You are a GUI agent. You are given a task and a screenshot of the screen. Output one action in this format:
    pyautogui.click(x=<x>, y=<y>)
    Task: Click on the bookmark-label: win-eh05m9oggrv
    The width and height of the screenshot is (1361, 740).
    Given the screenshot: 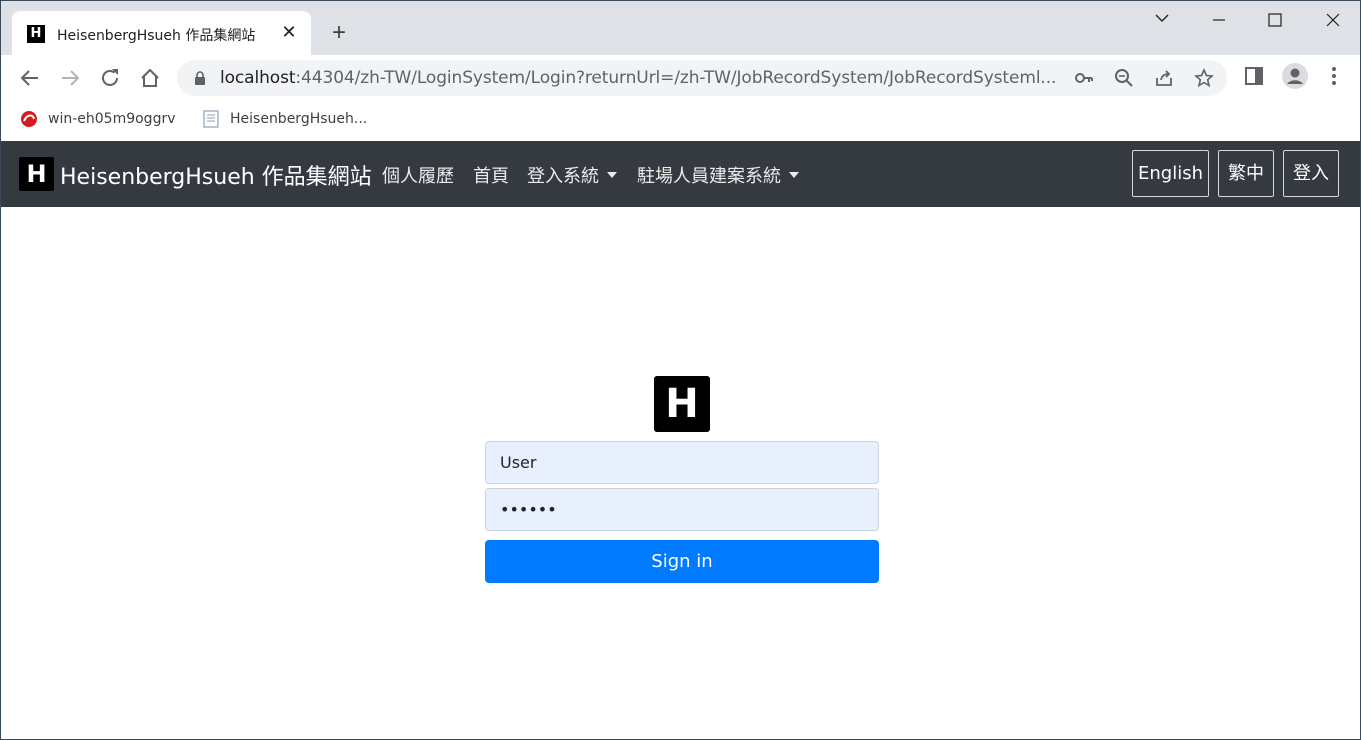 What is the action you would take?
    pyautogui.click(x=112, y=119)
    